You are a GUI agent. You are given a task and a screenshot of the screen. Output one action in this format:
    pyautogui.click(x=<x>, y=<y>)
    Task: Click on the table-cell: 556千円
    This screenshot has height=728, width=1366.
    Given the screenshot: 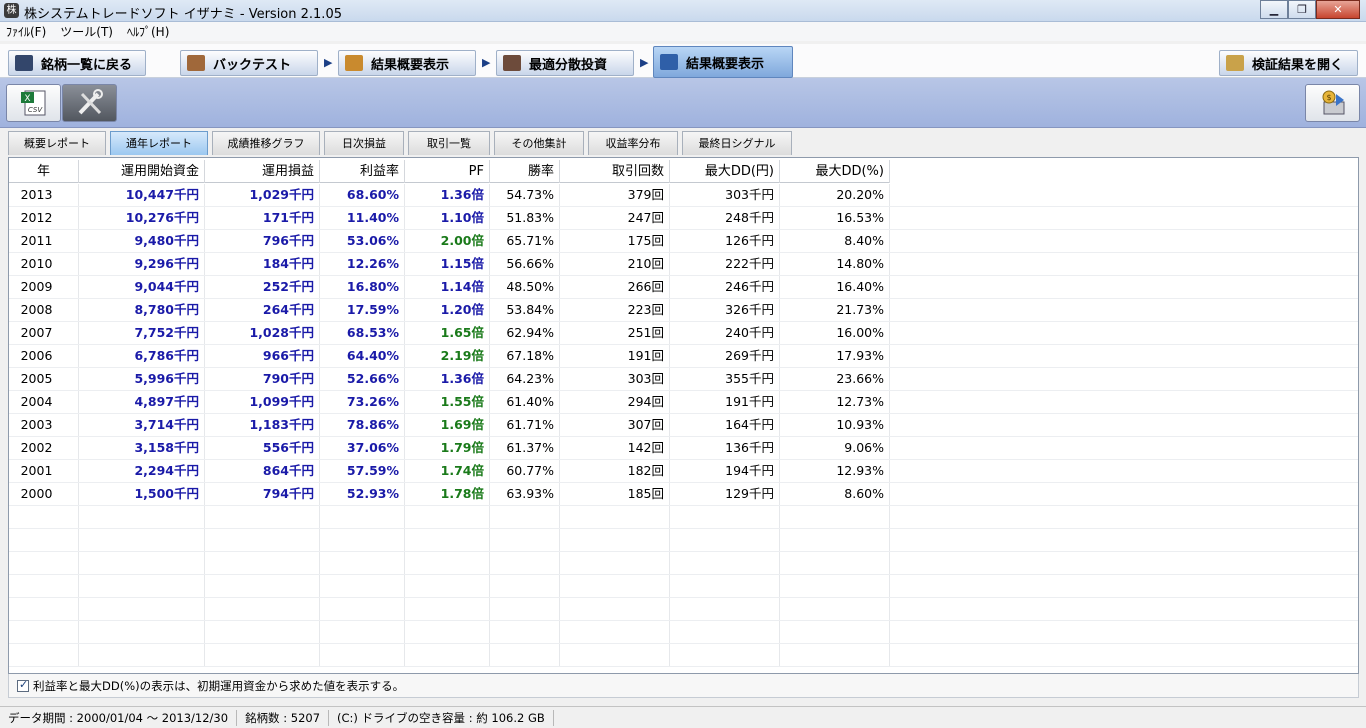 What is the action you would take?
    pyautogui.click(x=262, y=448)
    